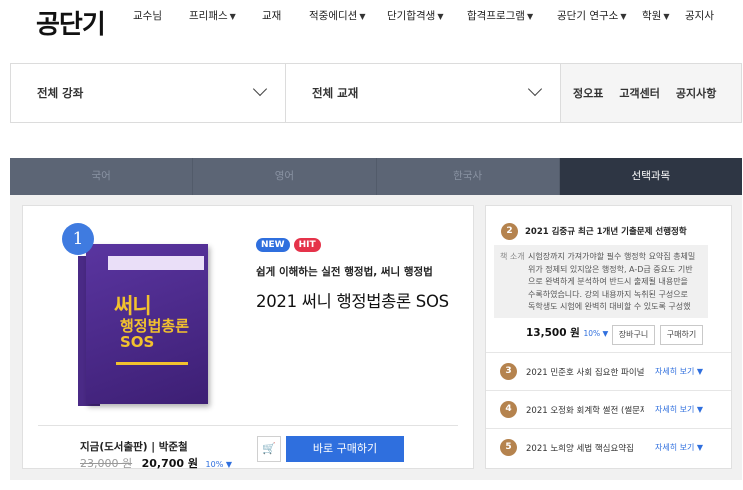 This screenshot has width=743, height=490. I want to click on description-label: 책 소개, so click(512, 256).